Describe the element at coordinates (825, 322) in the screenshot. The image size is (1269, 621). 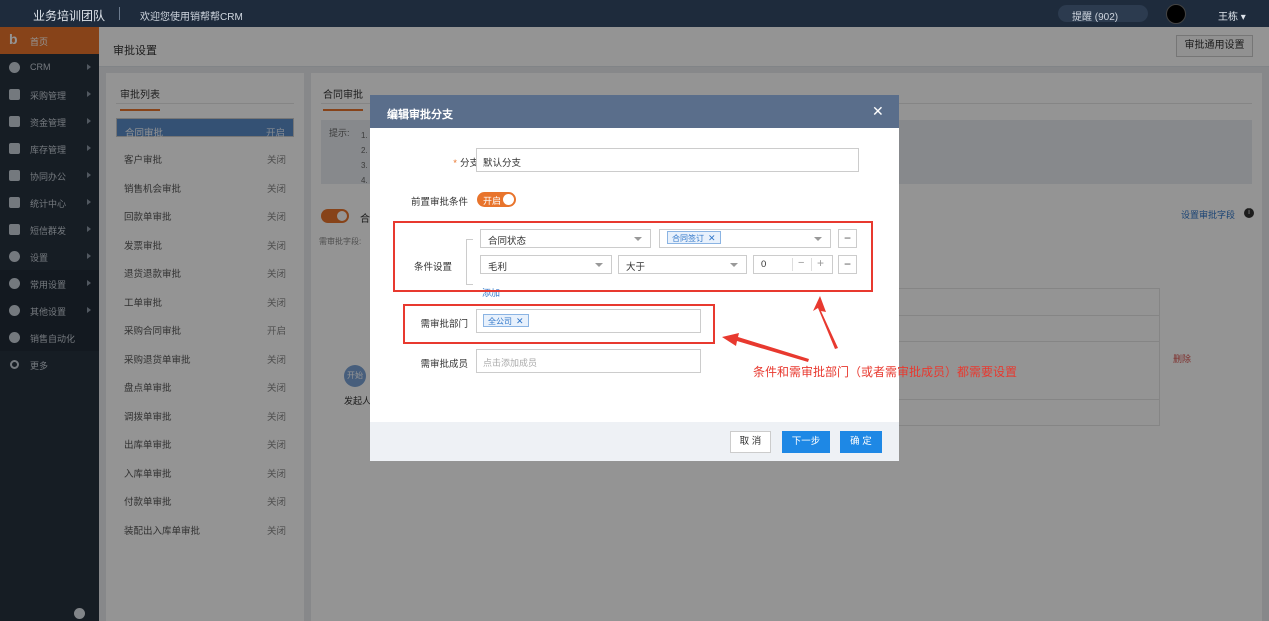
I see `arrow-to-conditions` at that location.